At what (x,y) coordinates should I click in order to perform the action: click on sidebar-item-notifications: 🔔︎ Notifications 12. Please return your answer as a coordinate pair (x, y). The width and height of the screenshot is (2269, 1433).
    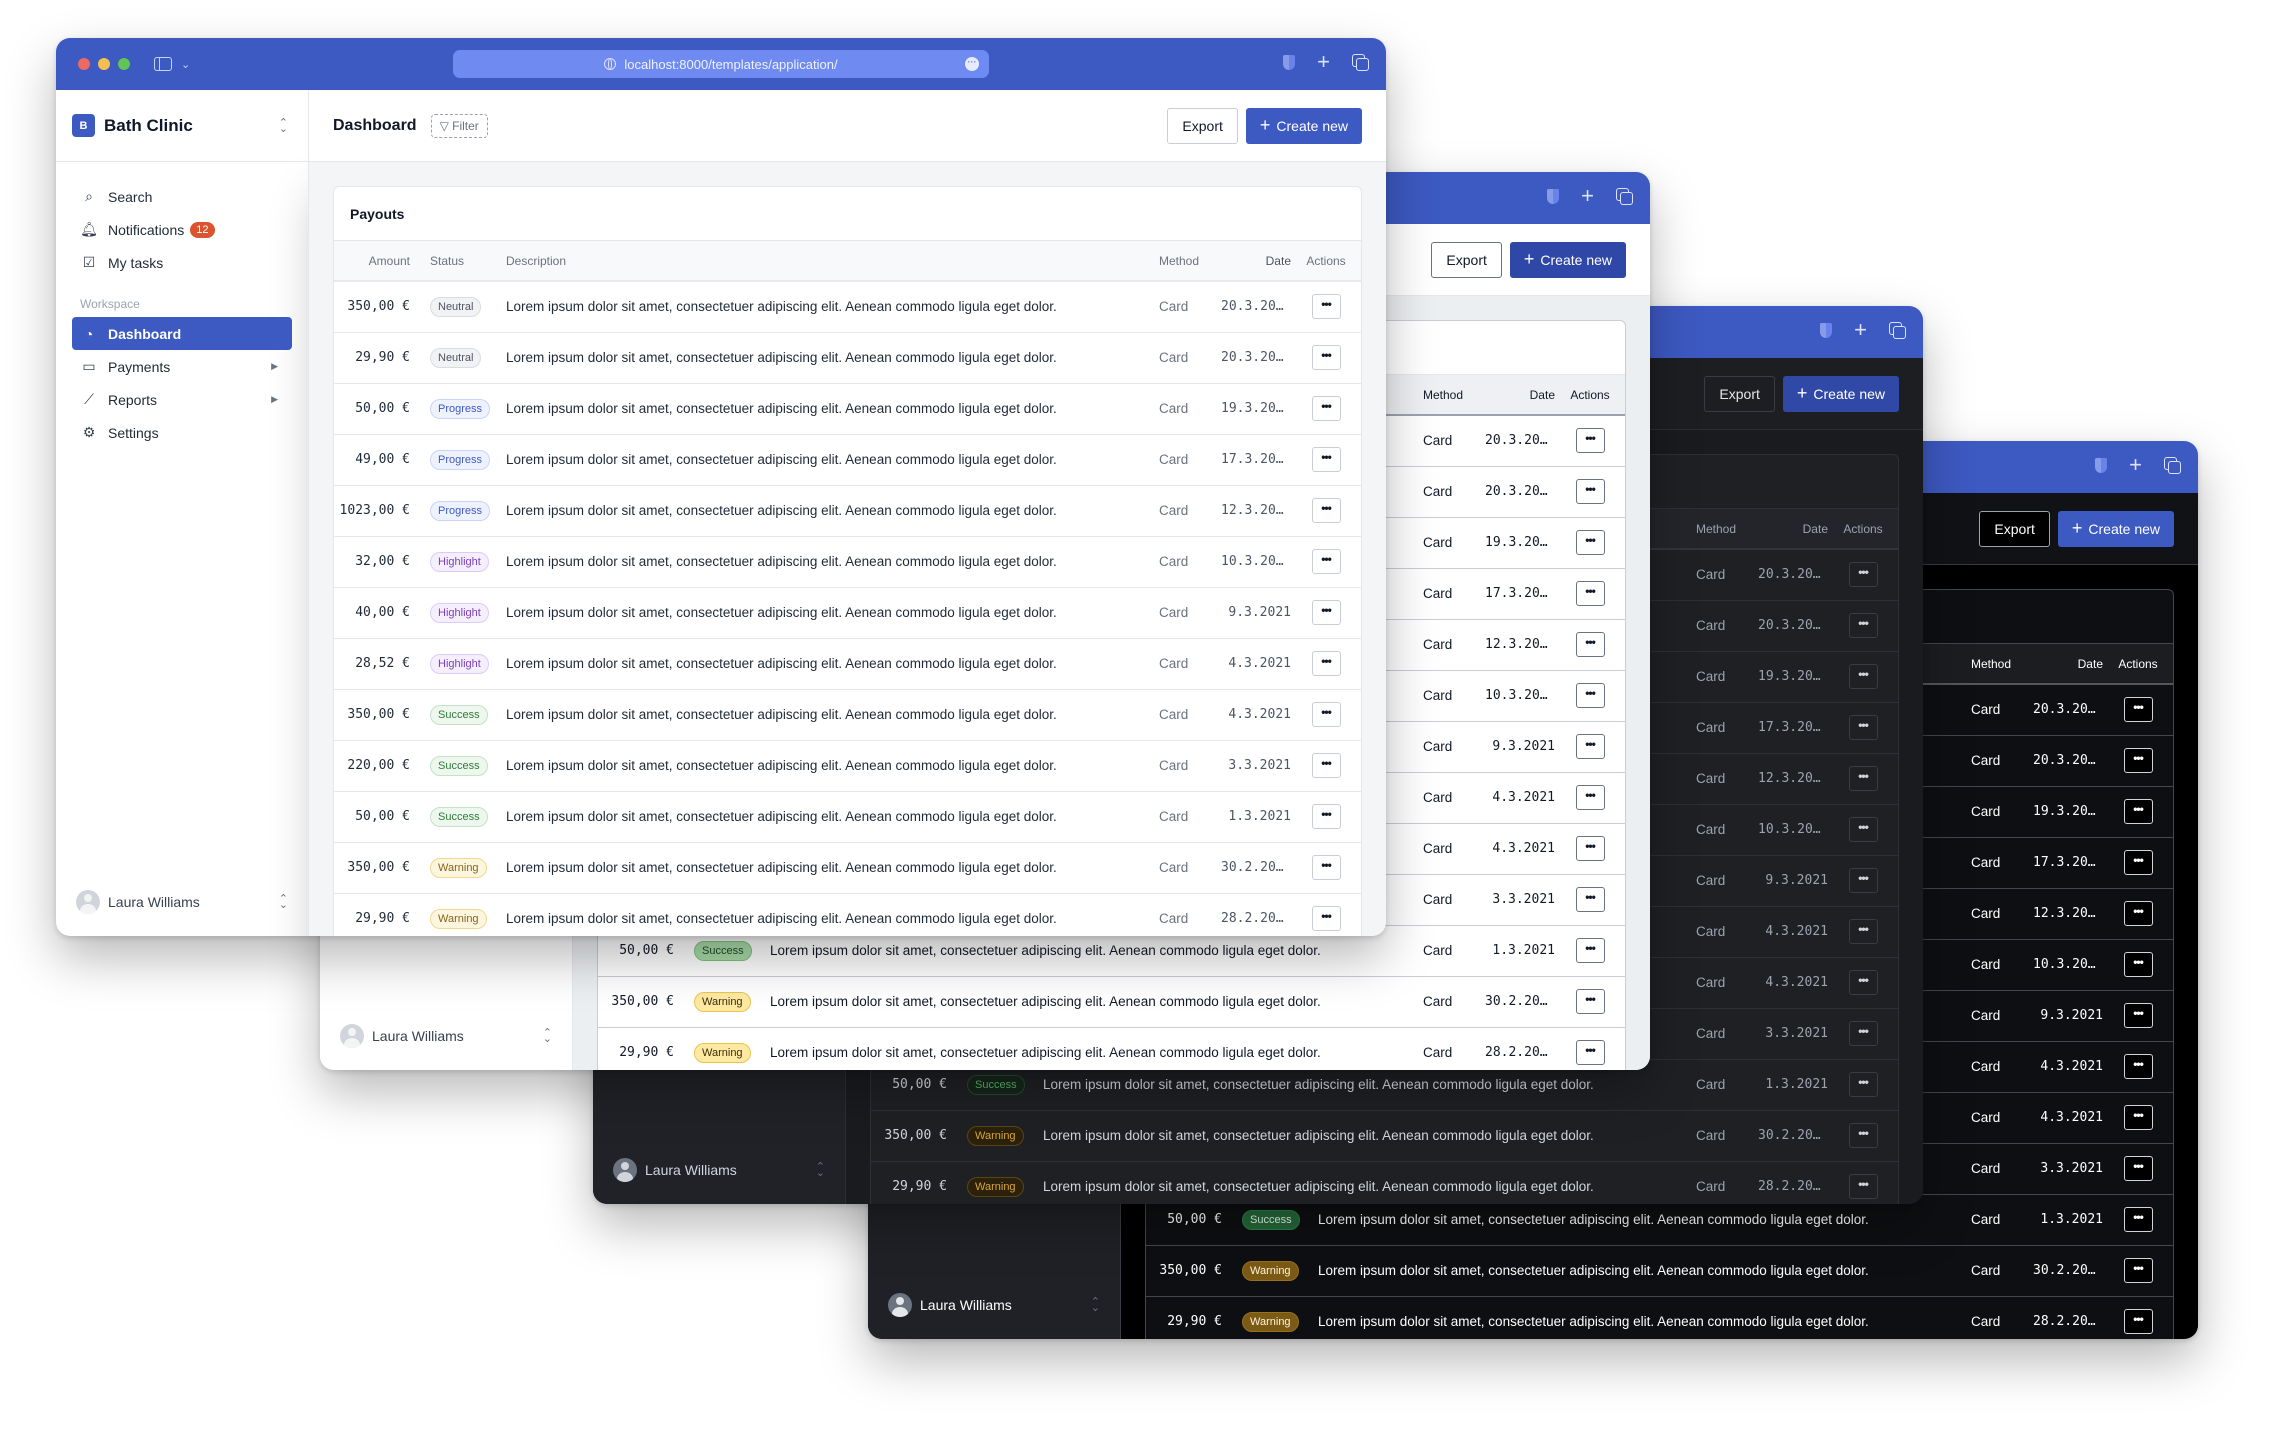
    Looking at the image, I should click on (182, 229).